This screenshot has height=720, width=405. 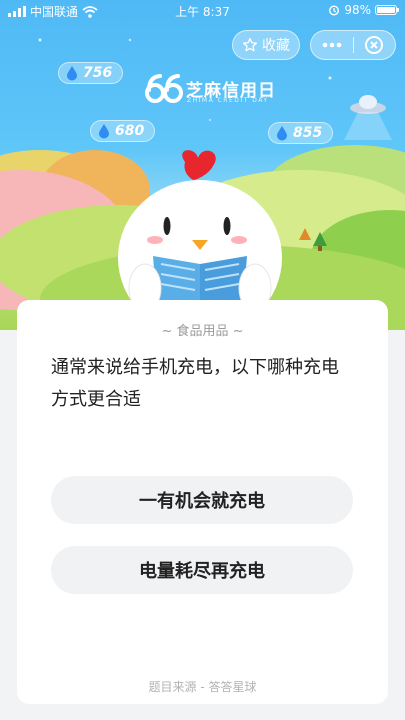 I want to click on star-icon, so click(x=250, y=45).